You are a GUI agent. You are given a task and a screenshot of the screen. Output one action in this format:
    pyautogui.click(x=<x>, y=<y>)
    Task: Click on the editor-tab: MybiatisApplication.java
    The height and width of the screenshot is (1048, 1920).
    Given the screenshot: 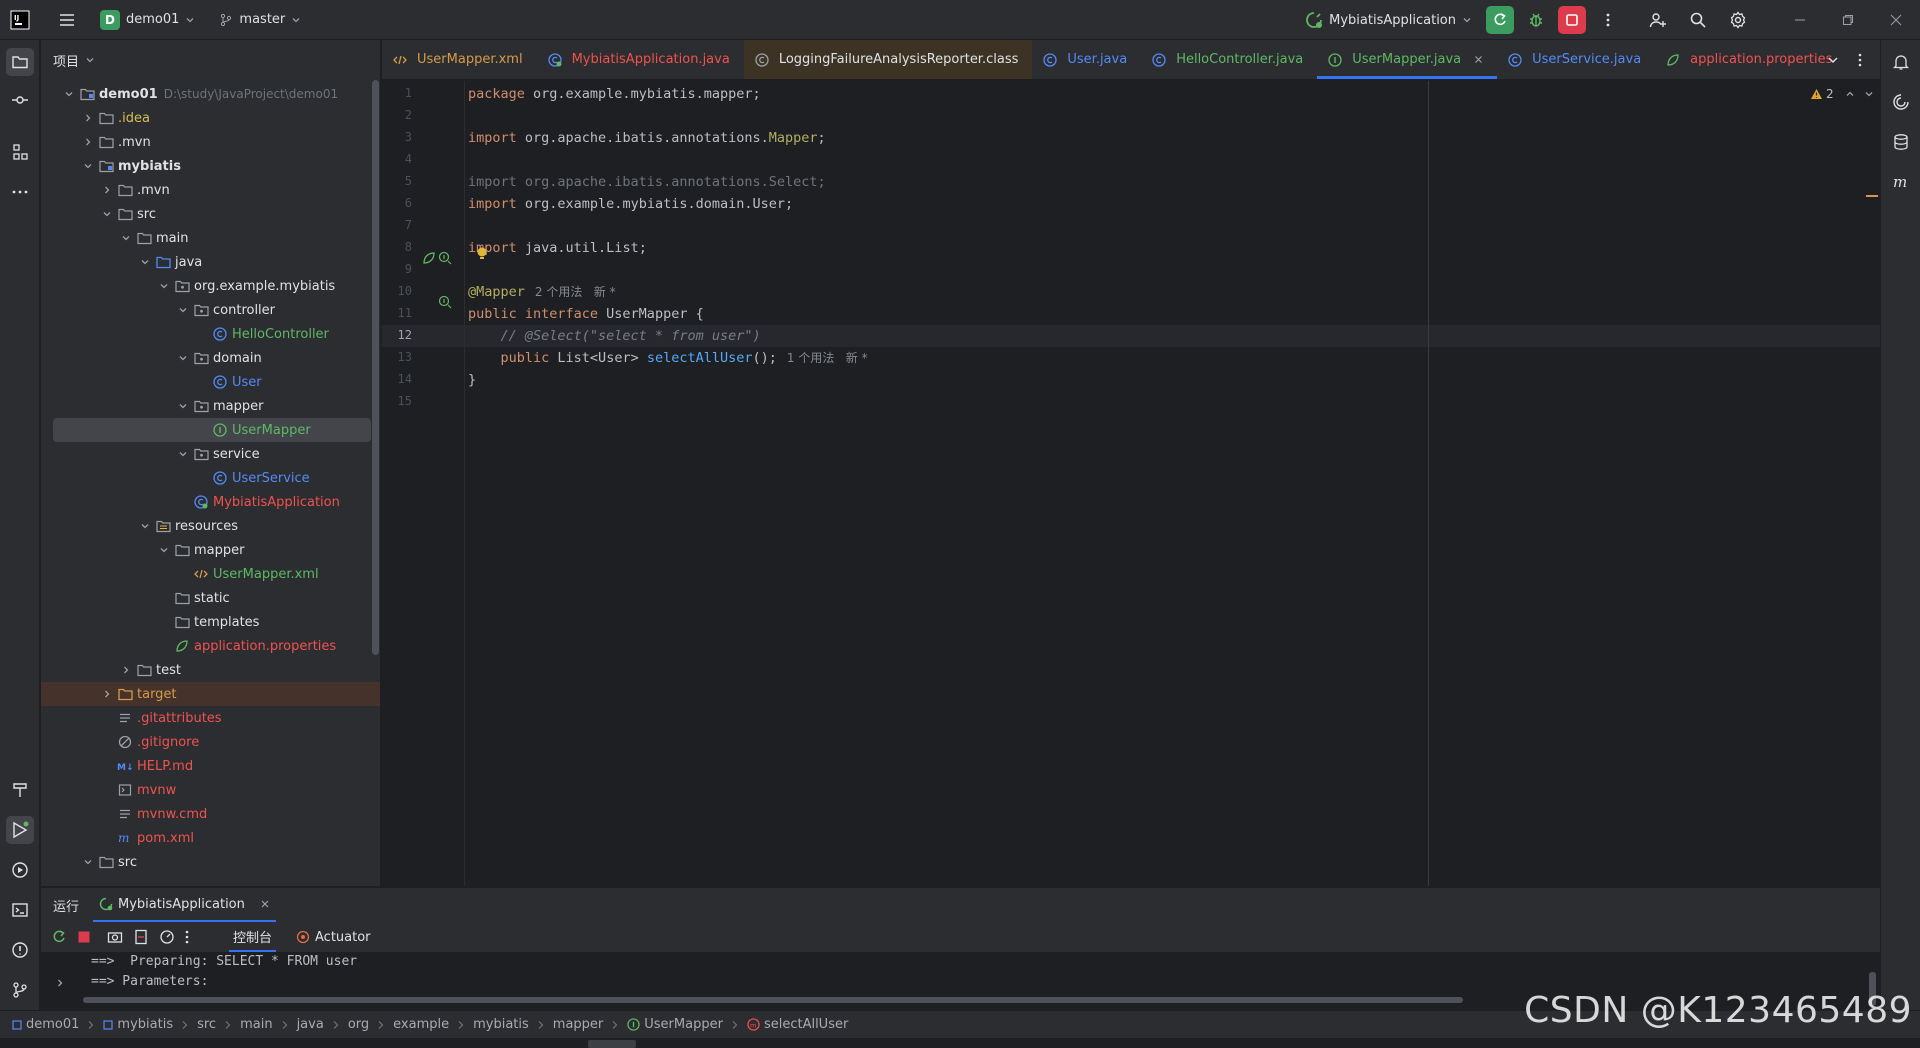 What is the action you would take?
    pyautogui.click(x=640, y=59)
    